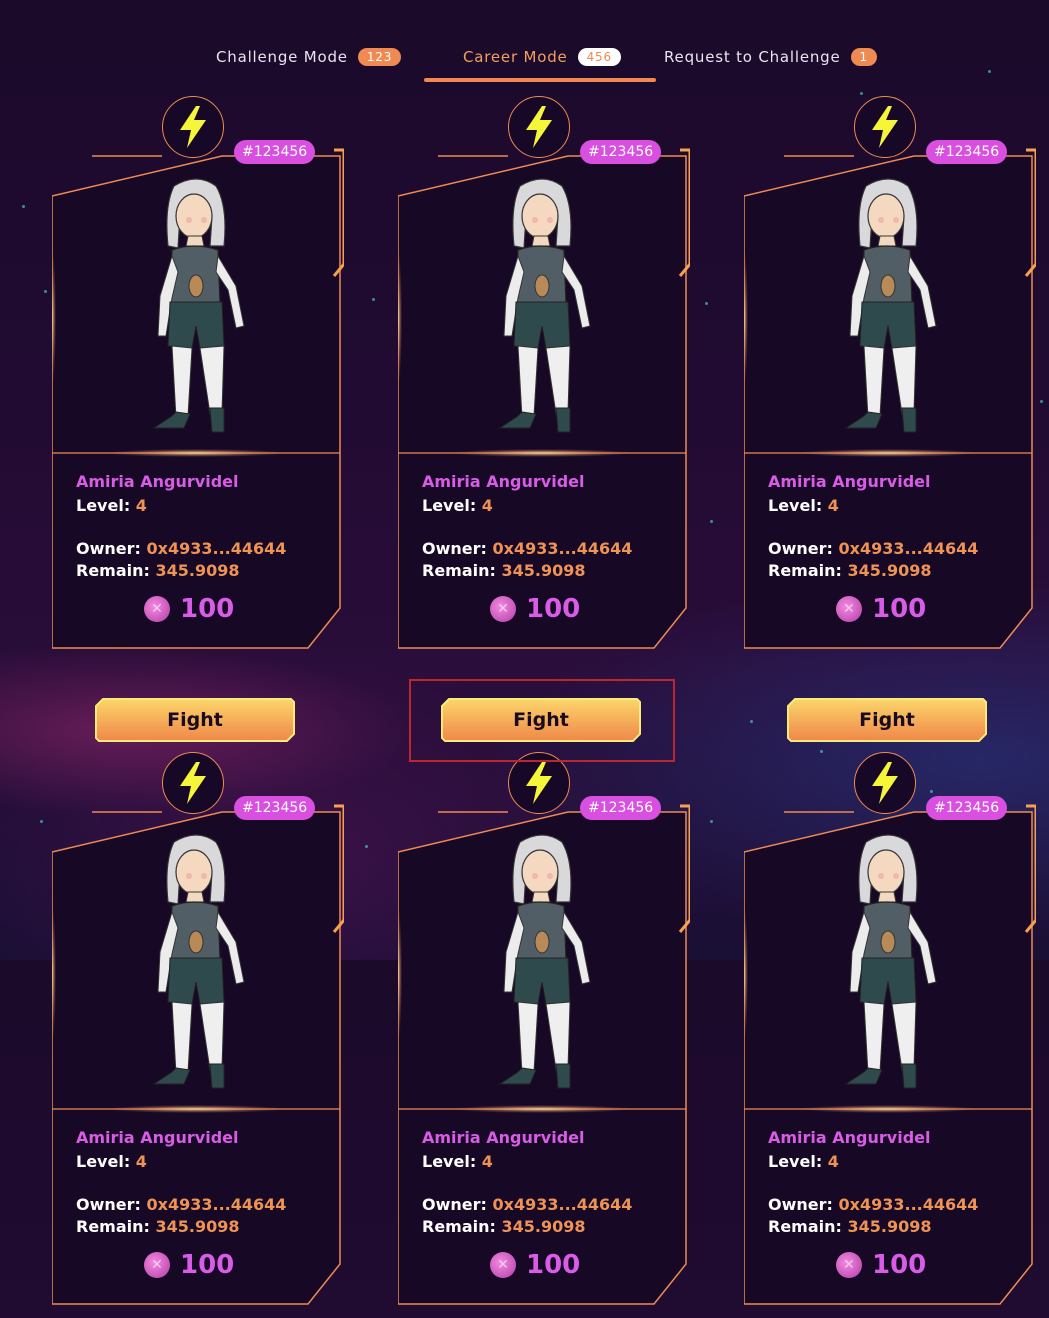 Image resolution: width=1049 pixels, height=1318 pixels. I want to click on tab-request-to-challenge: Request to Challenge 1, so click(770, 57).